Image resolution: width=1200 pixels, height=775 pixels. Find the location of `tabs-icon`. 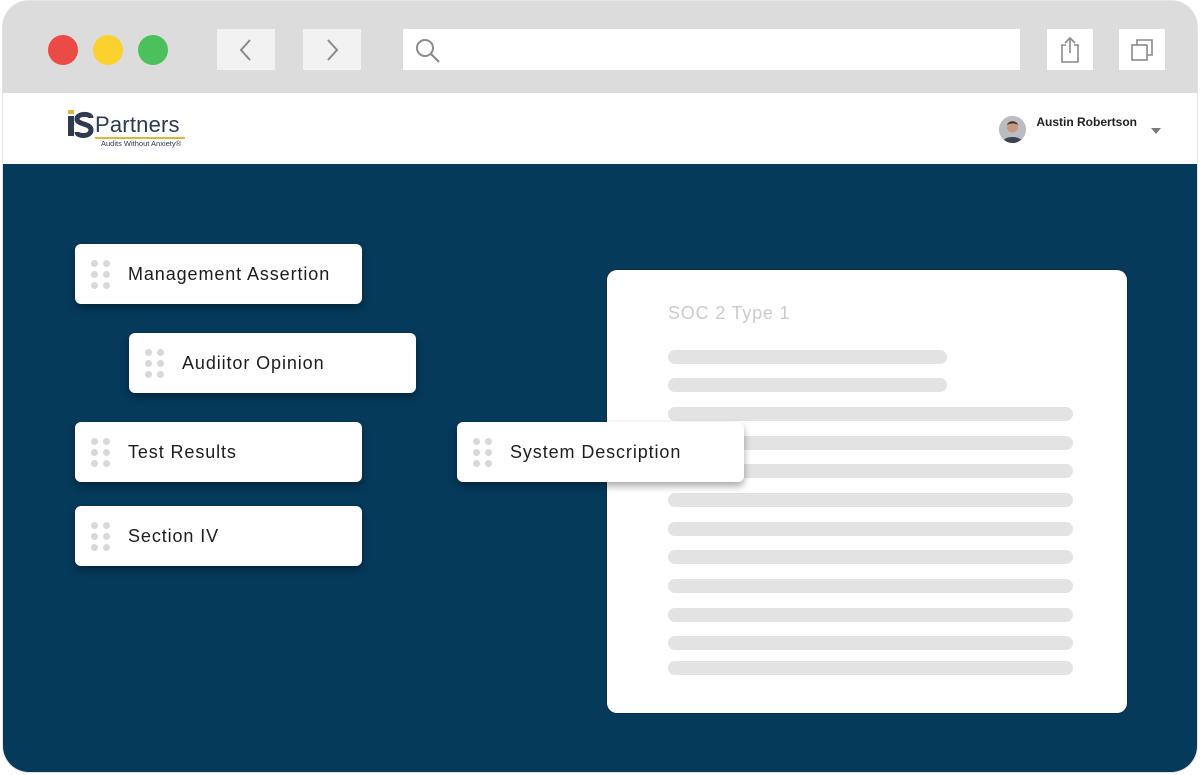

tabs-icon is located at coordinates (1142, 49).